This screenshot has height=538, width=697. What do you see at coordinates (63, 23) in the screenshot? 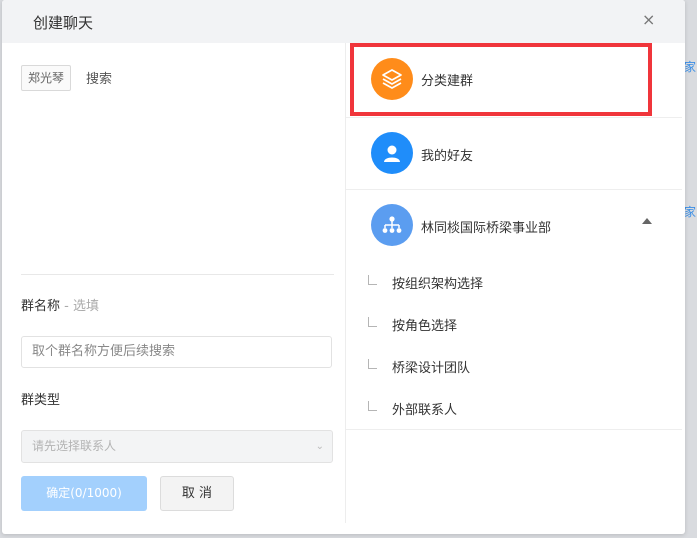
I see `dialog-title: 创建聊天` at bounding box center [63, 23].